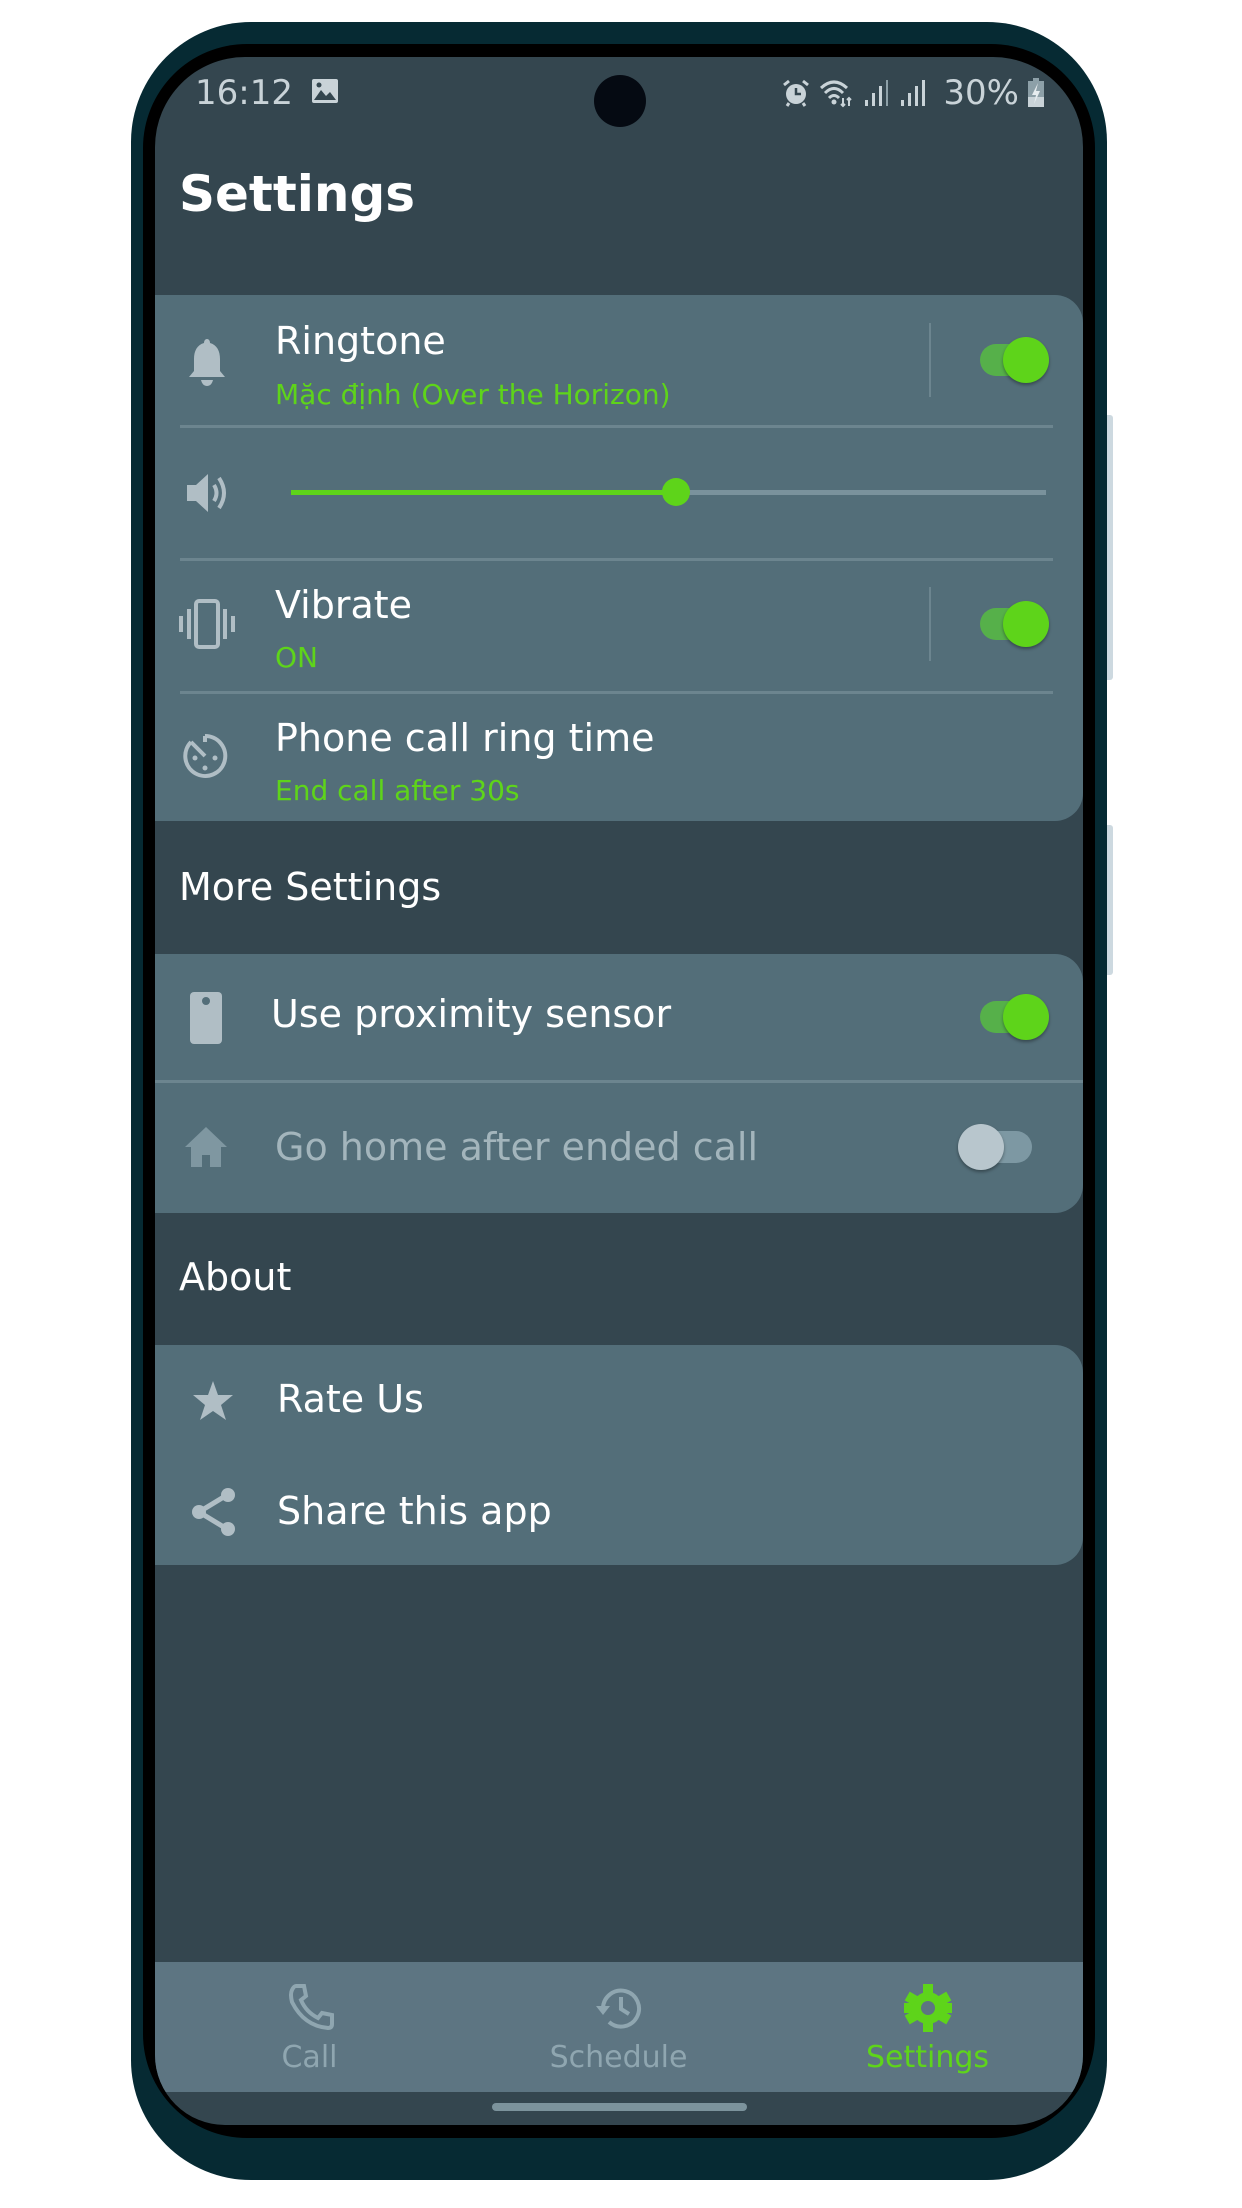 This screenshot has height=2208, width=1242. What do you see at coordinates (618, 2057) in the screenshot?
I see `nav-schedule-label: Schedule` at bounding box center [618, 2057].